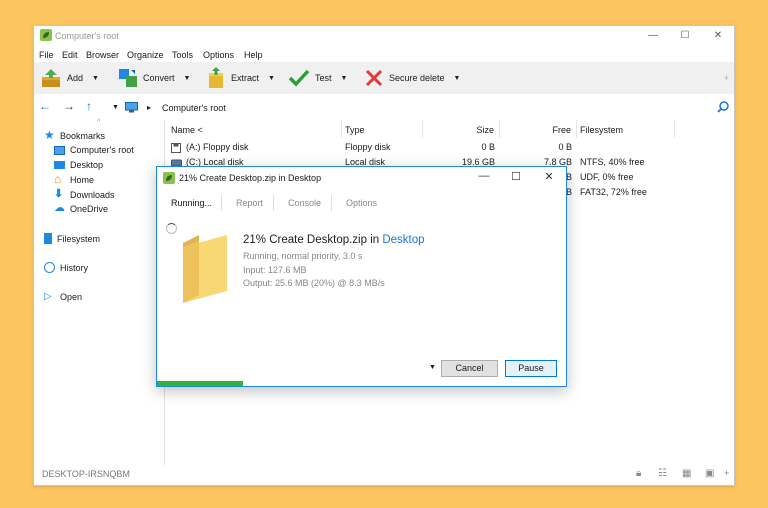 The height and width of the screenshot is (508, 768). Describe the element at coordinates (89, 106) in the screenshot. I see `up-arrow-icon: ↑` at that location.